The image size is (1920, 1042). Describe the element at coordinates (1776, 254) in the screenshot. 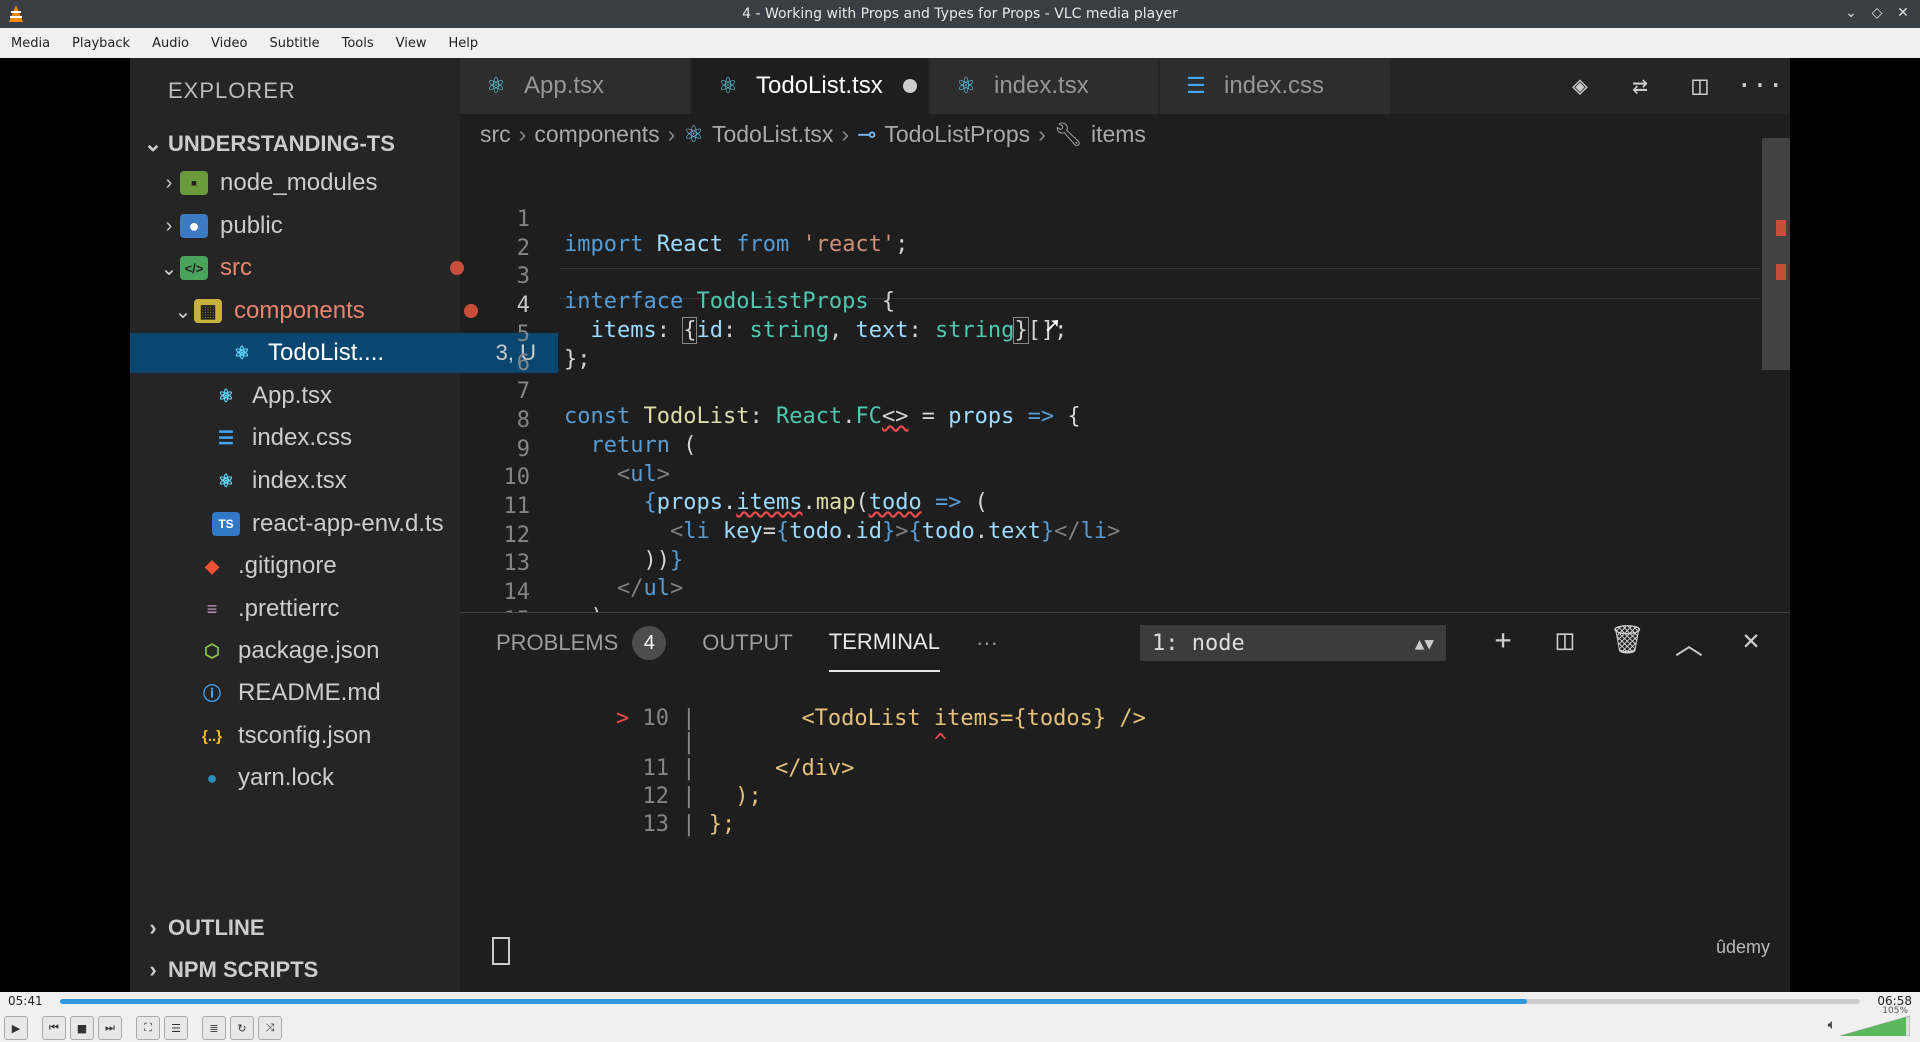

I see `editor-scrollbar` at that location.